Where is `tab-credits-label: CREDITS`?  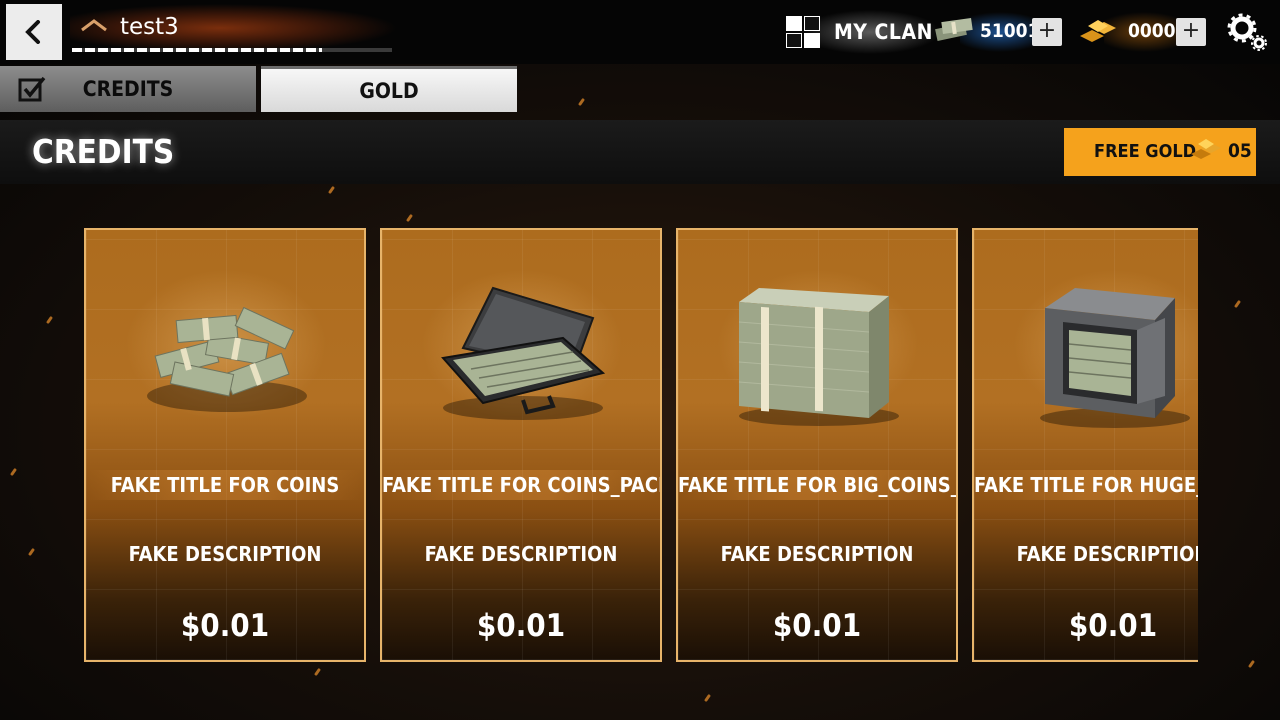 tab-credits-label: CREDITS is located at coordinates (128, 89).